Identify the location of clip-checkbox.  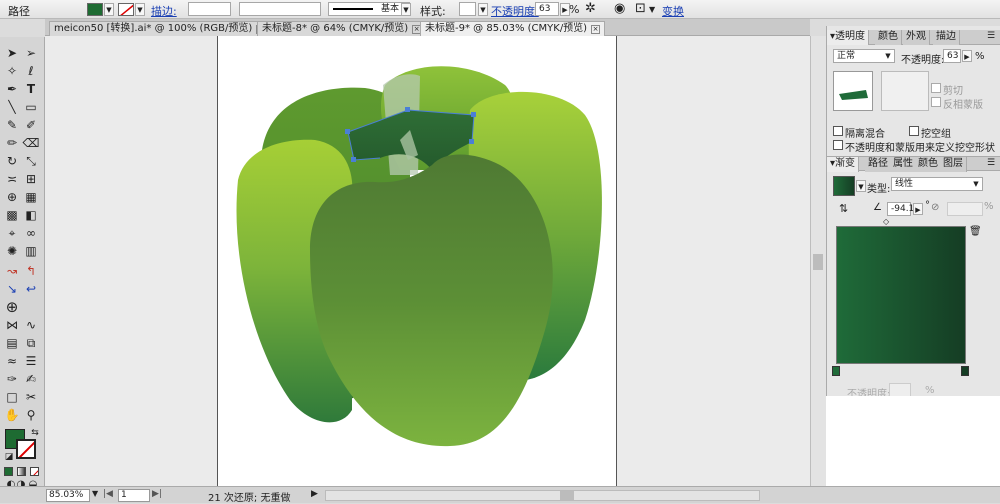
(936, 88).